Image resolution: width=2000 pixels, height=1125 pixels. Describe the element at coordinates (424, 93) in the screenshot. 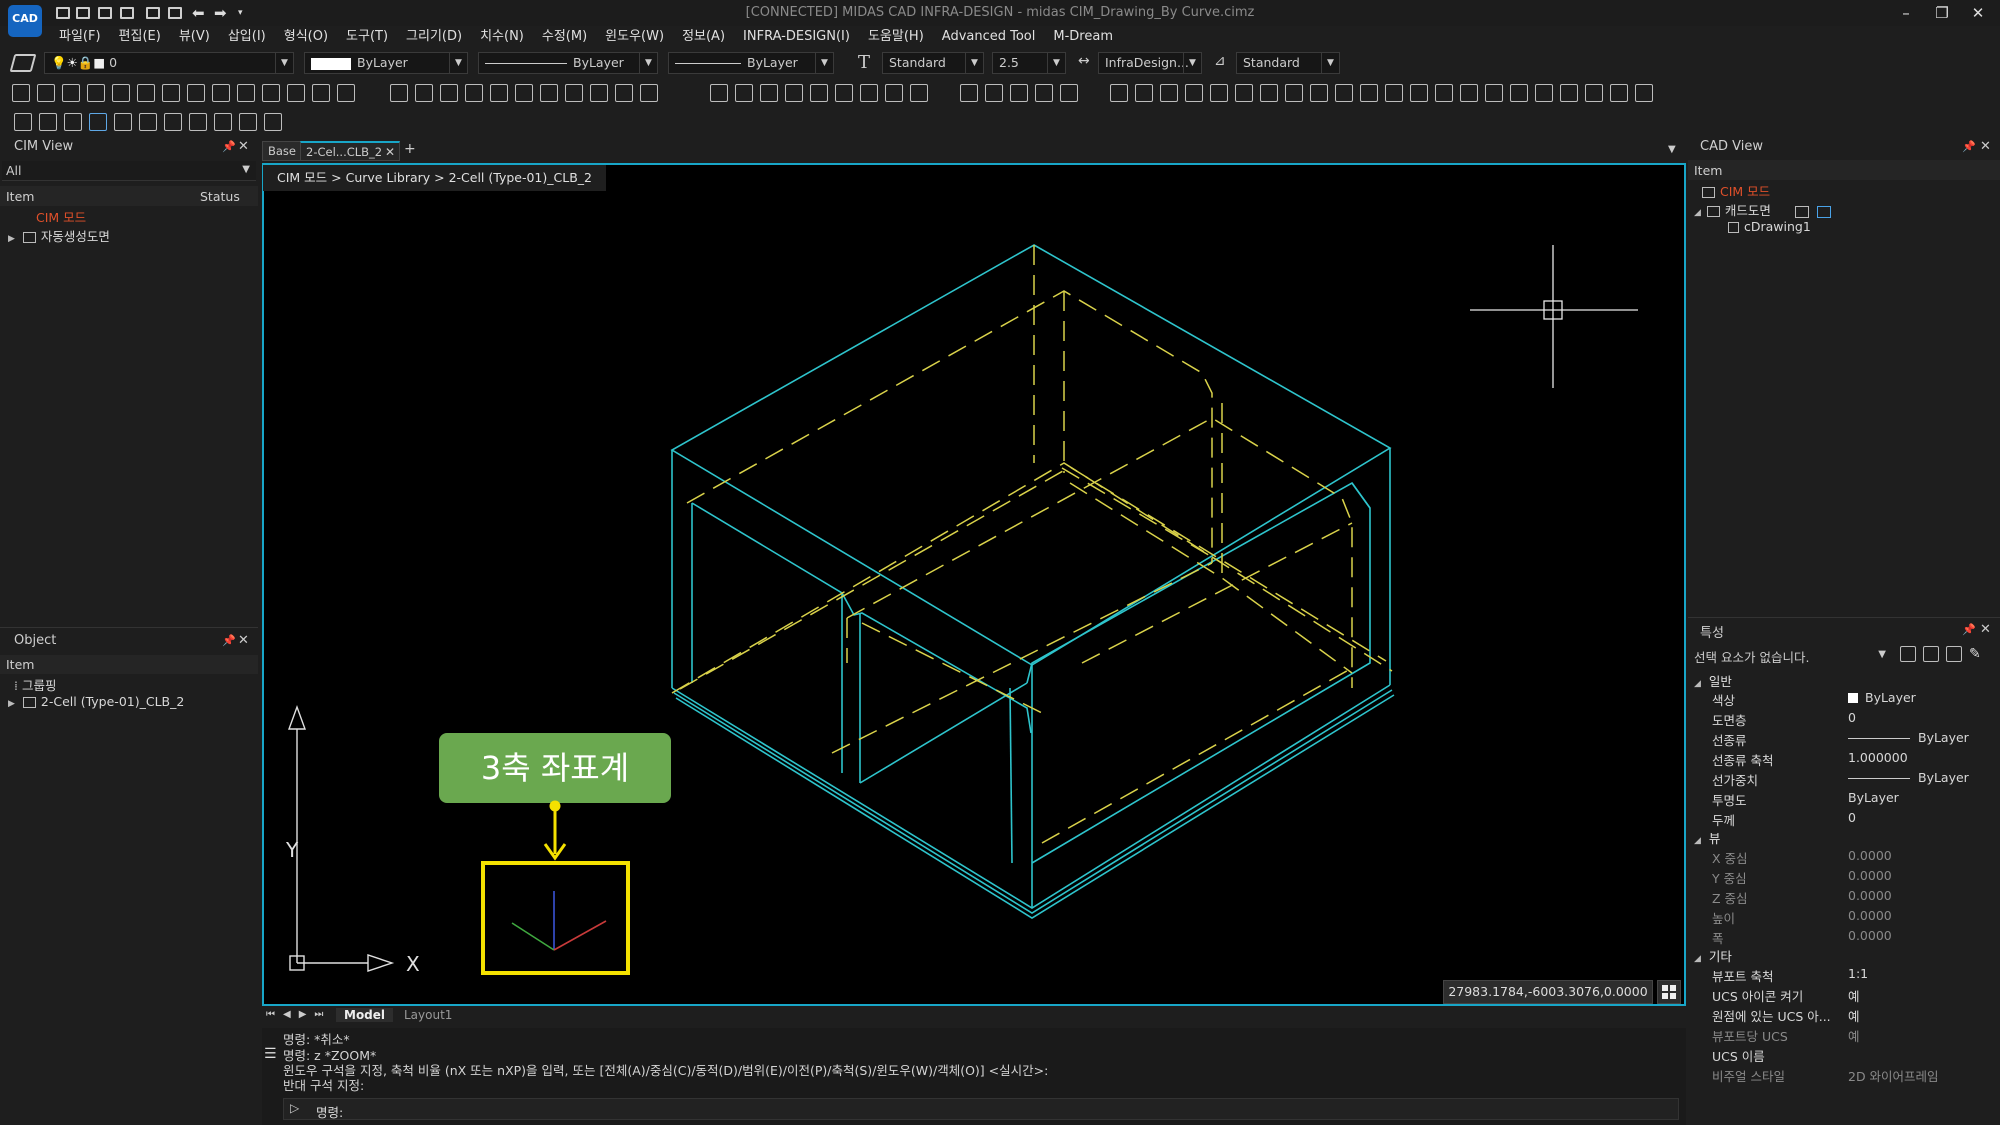

I see `copy-tool-icon` at that location.